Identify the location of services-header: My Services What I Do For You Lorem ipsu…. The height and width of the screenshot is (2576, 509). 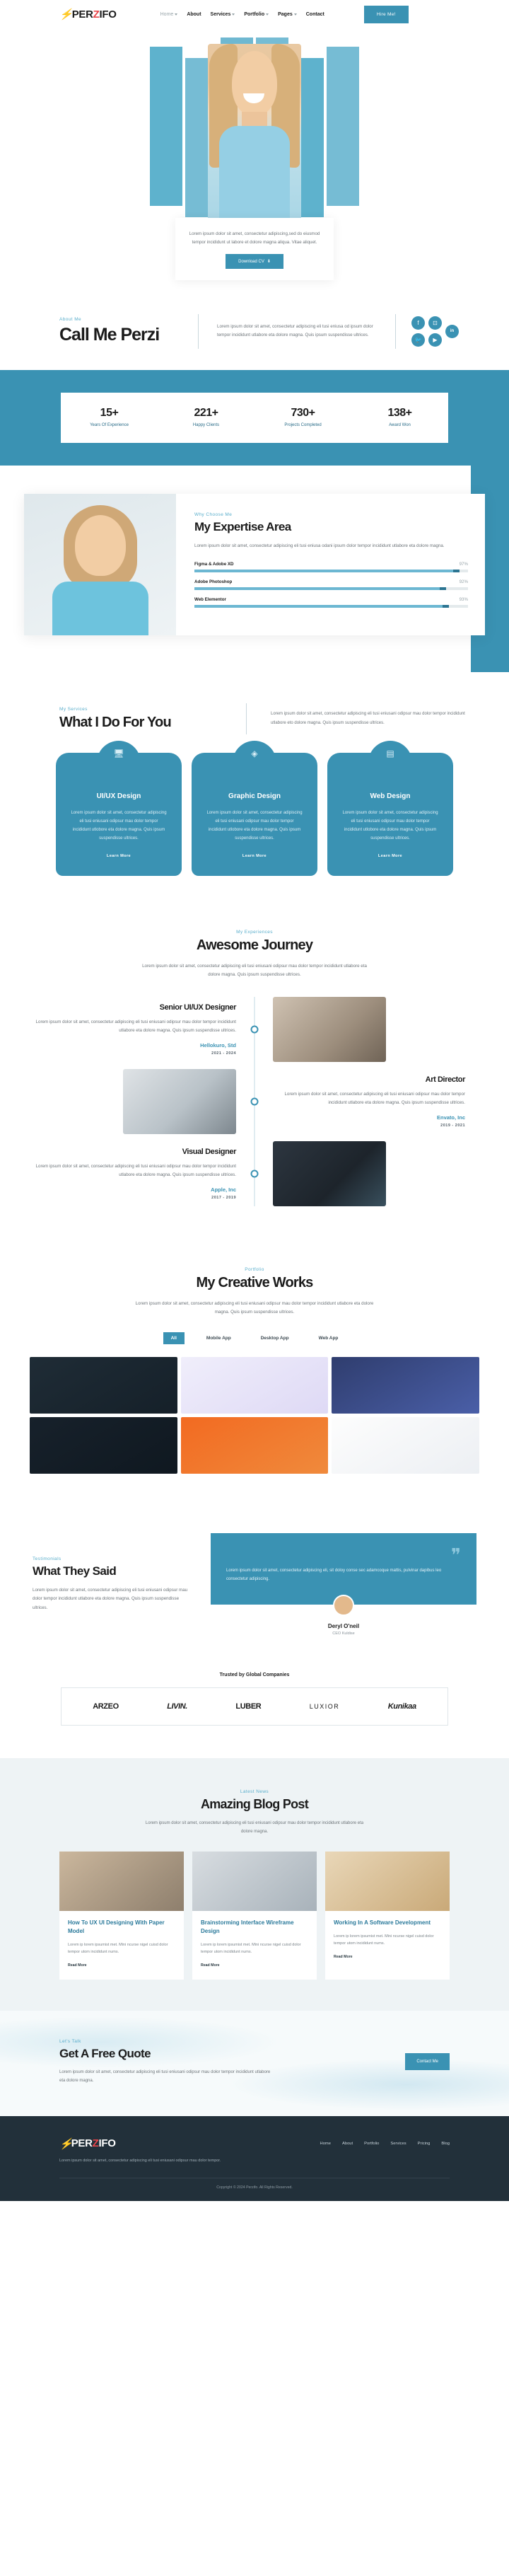
(255, 718).